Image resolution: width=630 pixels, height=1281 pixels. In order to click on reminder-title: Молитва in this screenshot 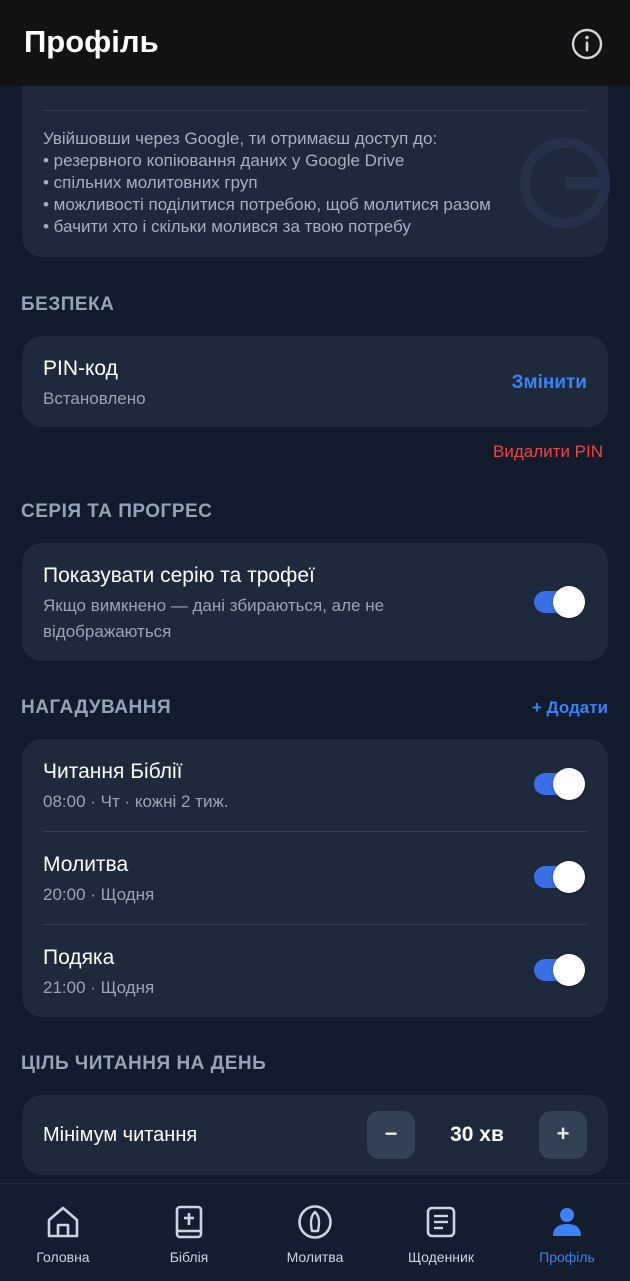, I will do `click(86, 864)`.